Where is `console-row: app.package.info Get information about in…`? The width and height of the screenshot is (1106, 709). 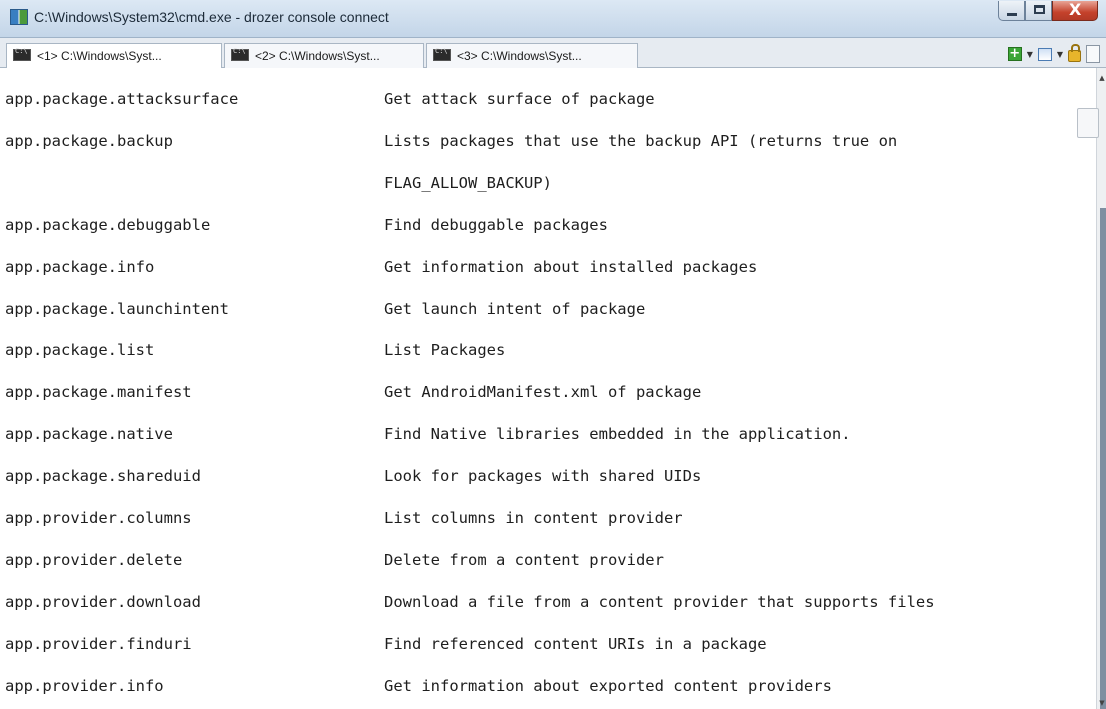
console-row: app.package.info Get information about in… is located at coordinates (548, 277).